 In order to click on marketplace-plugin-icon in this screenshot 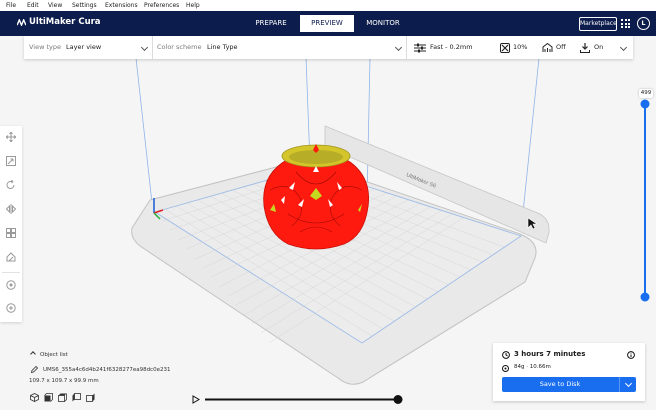, I will do `click(11, 285)`.